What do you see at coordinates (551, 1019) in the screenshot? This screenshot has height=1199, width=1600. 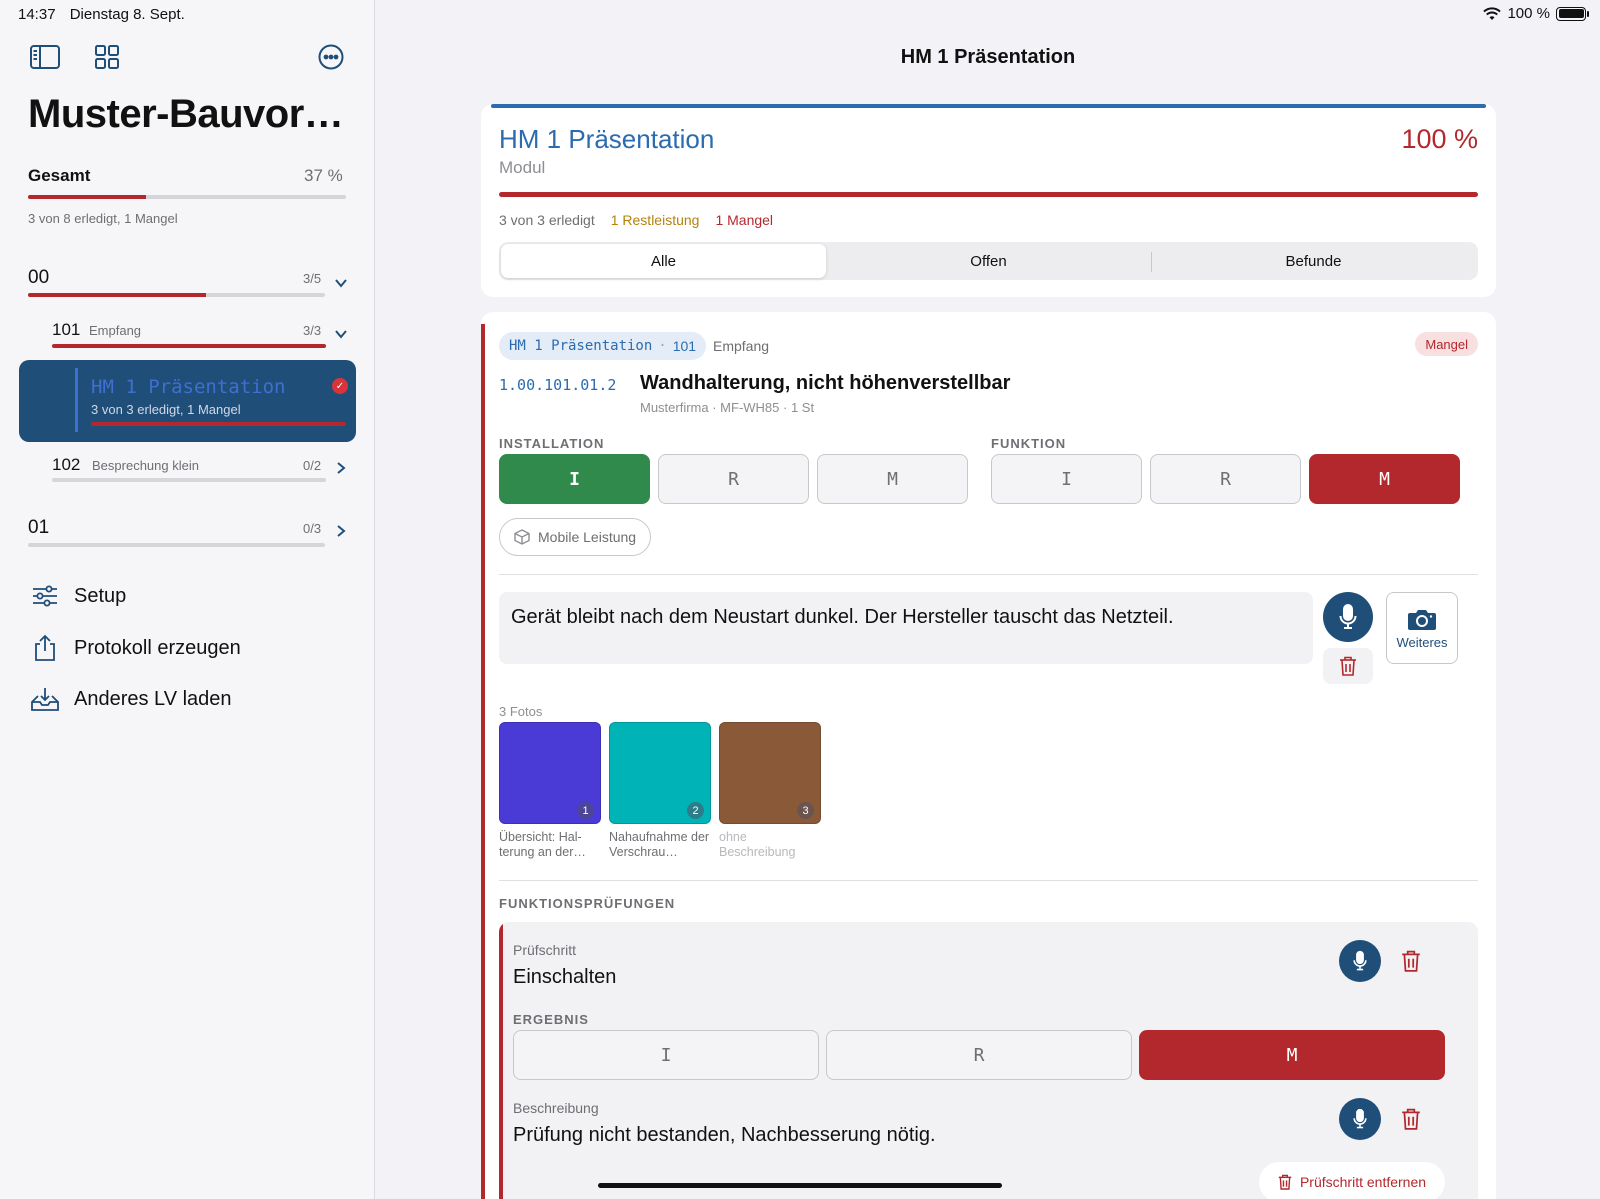 I see `result-label: ERGEBNIS` at bounding box center [551, 1019].